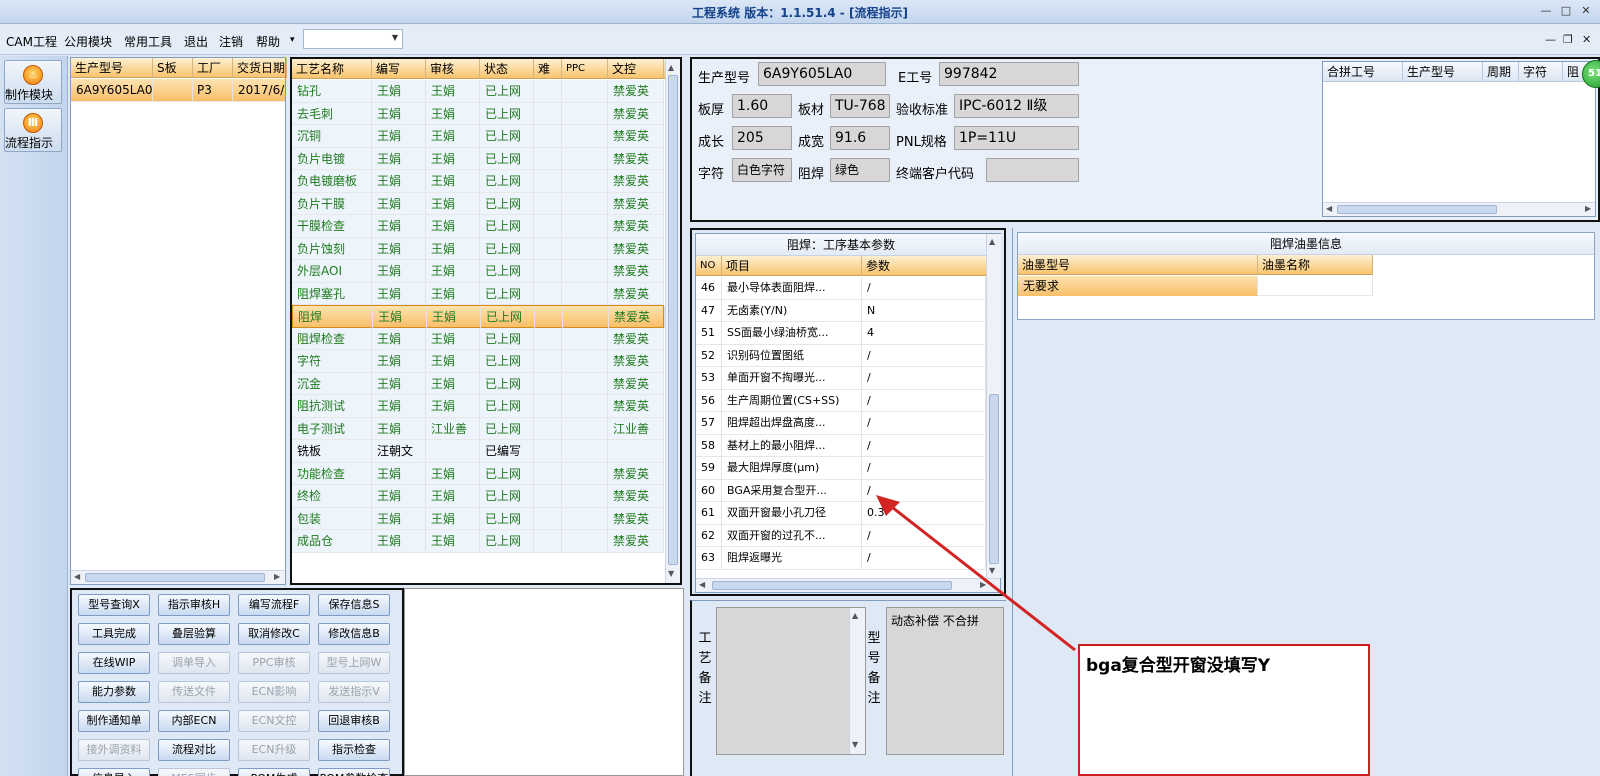  What do you see at coordinates (354, 634) in the screenshot?
I see `action-button: 修改信息B` at bounding box center [354, 634].